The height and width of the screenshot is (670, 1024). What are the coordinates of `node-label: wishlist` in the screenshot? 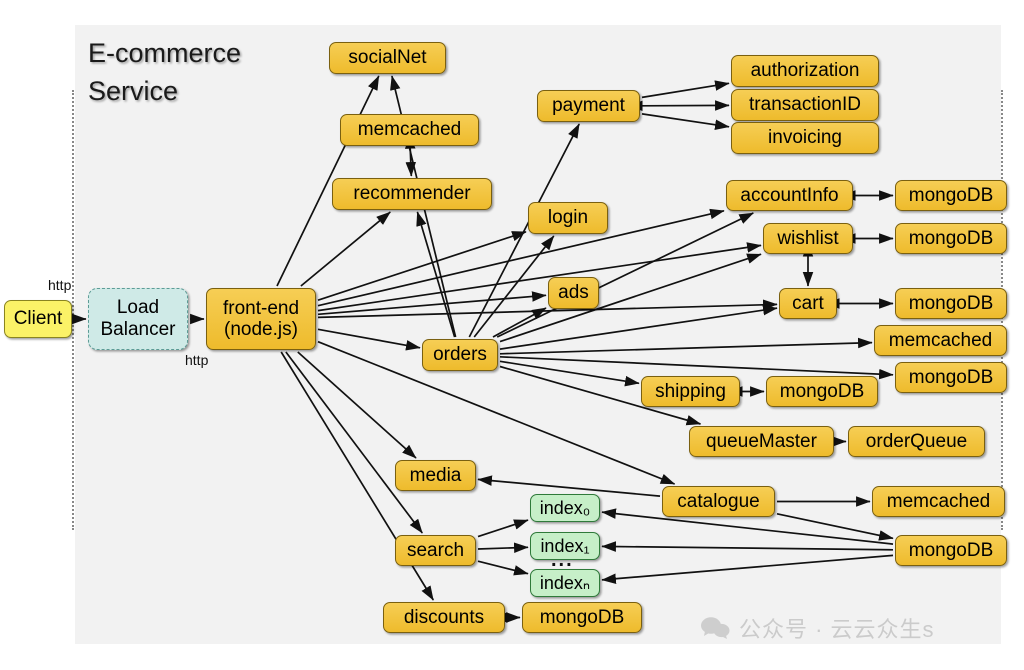 It's located at (808, 238).